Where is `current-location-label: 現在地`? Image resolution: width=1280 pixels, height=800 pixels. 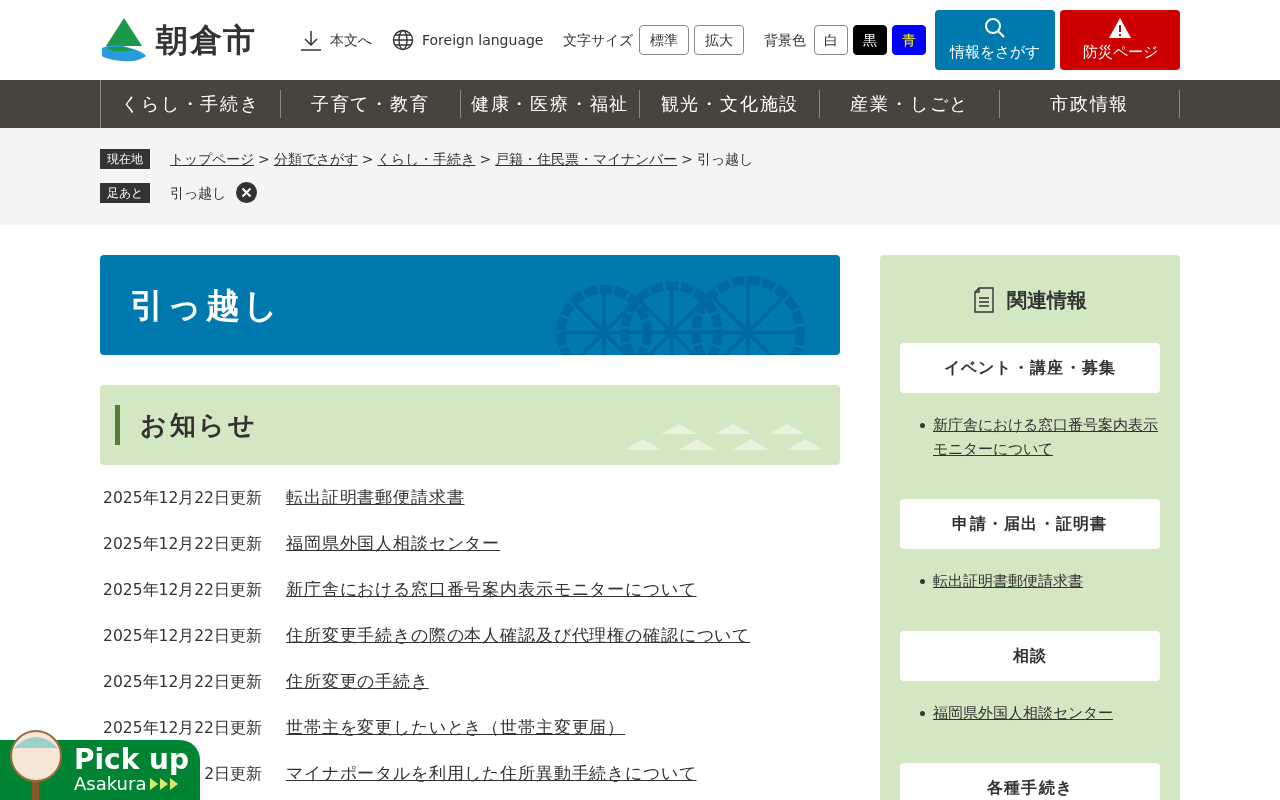 current-location-label: 現在地 is located at coordinates (125, 159).